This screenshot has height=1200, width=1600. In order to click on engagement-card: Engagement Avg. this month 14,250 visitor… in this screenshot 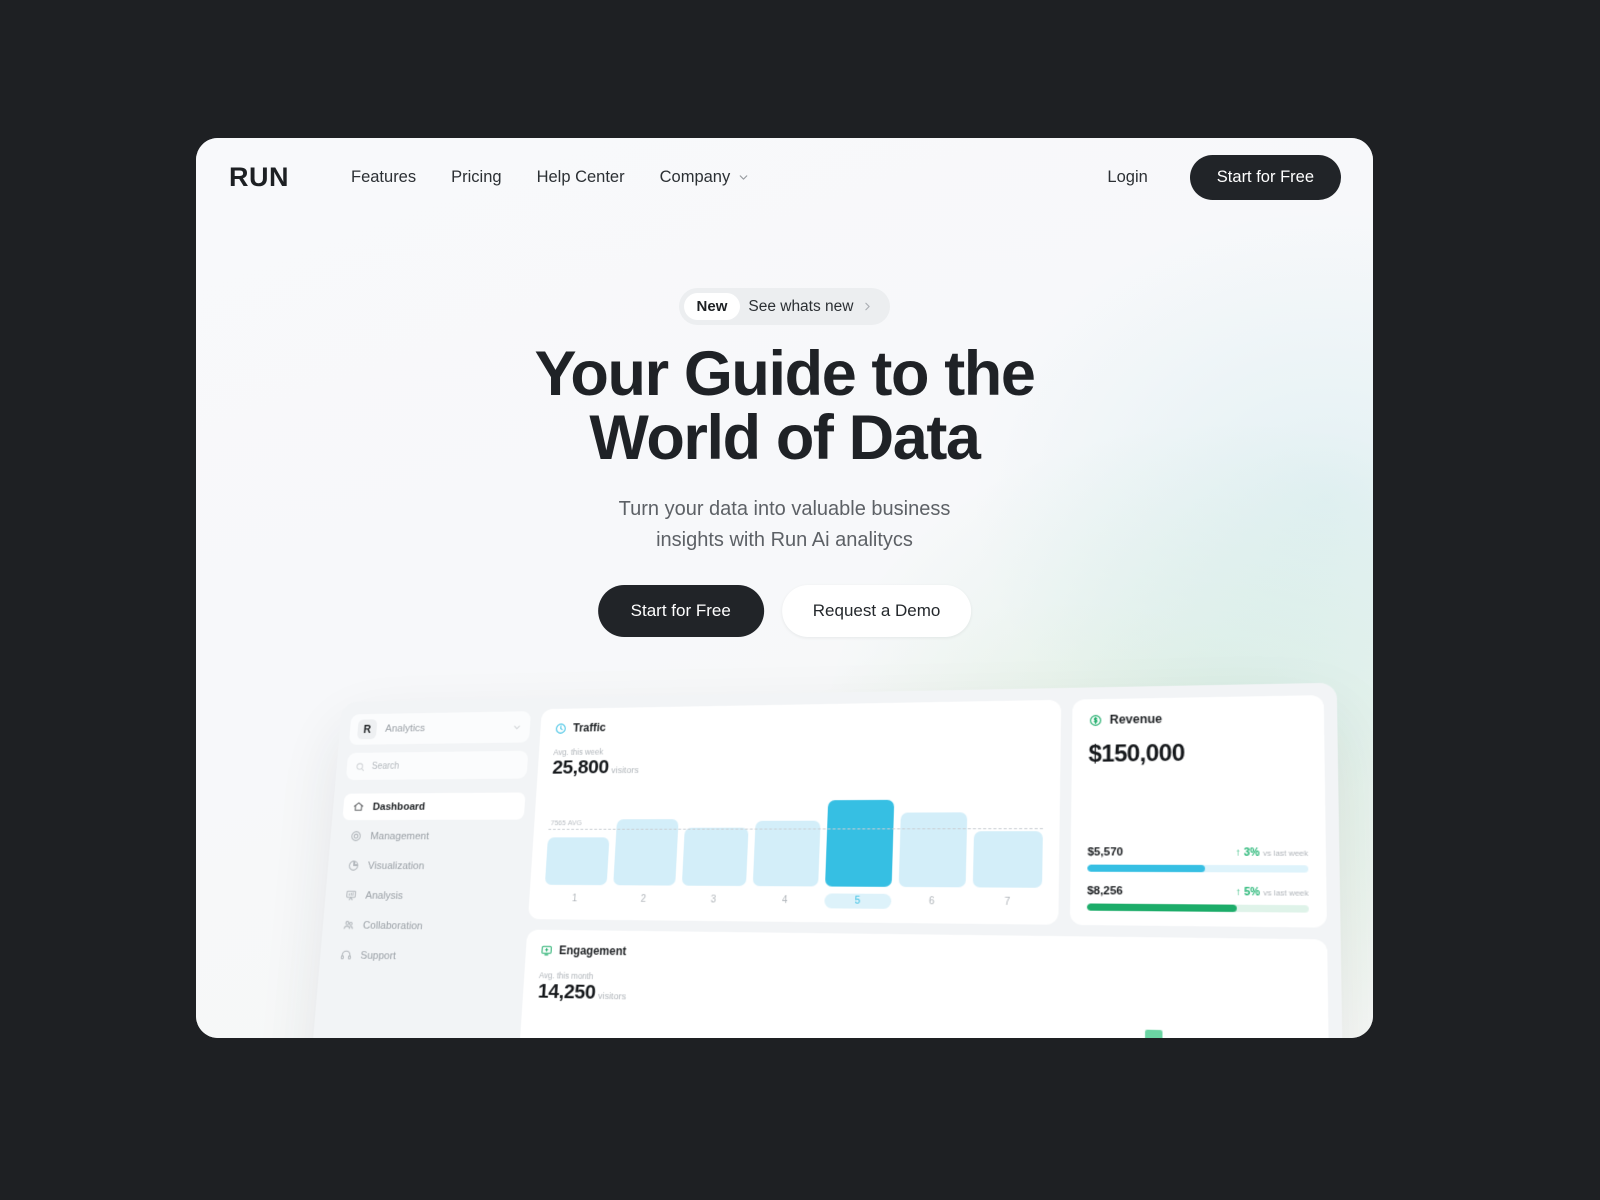, I will do `click(921, 983)`.